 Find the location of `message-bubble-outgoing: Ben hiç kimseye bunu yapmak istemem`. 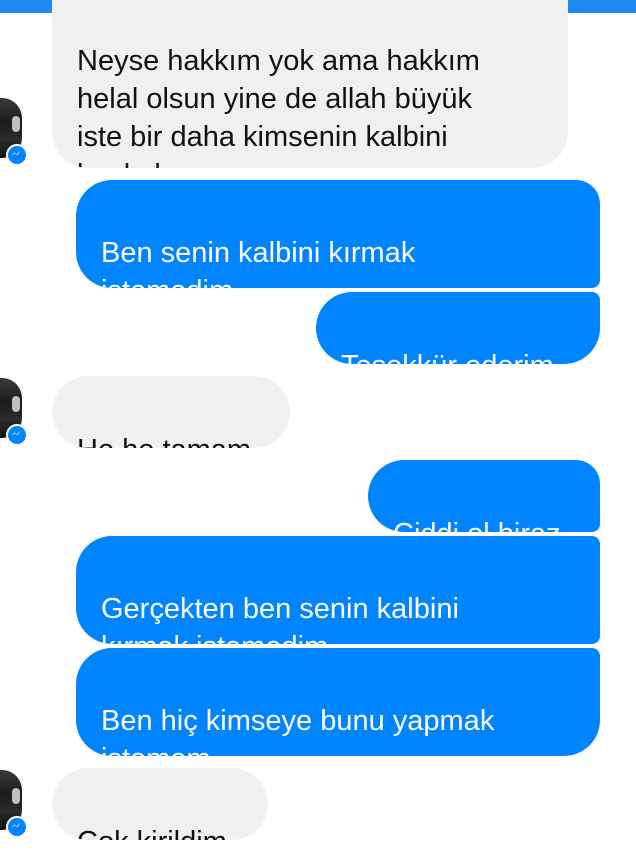

message-bubble-outgoing: Ben hiç kimseye bunu yapmak istemem is located at coordinates (338, 702).